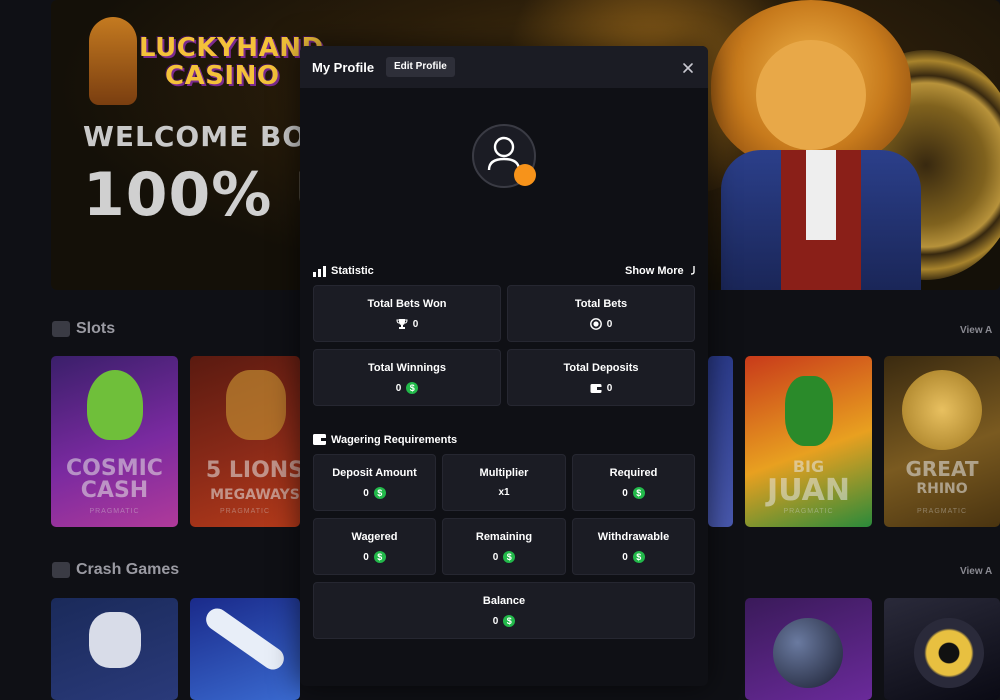  Describe the element at coordinates (352, 271) in the screenshot. I see `statistic-heading: Statistic` at that location.